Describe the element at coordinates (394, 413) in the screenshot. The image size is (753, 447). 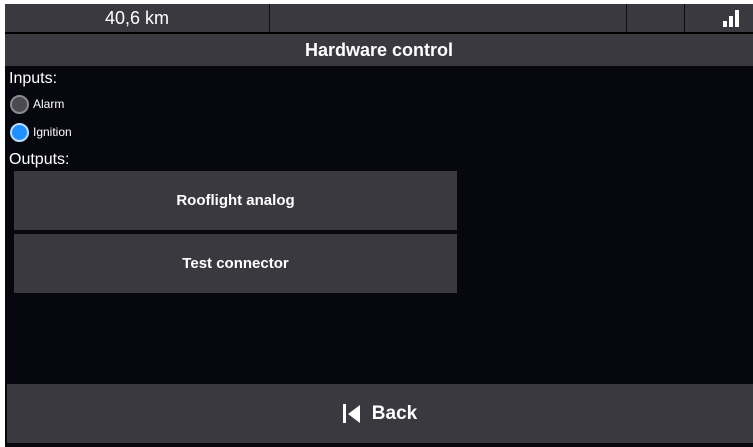
I see `back-label: Back` at that location.